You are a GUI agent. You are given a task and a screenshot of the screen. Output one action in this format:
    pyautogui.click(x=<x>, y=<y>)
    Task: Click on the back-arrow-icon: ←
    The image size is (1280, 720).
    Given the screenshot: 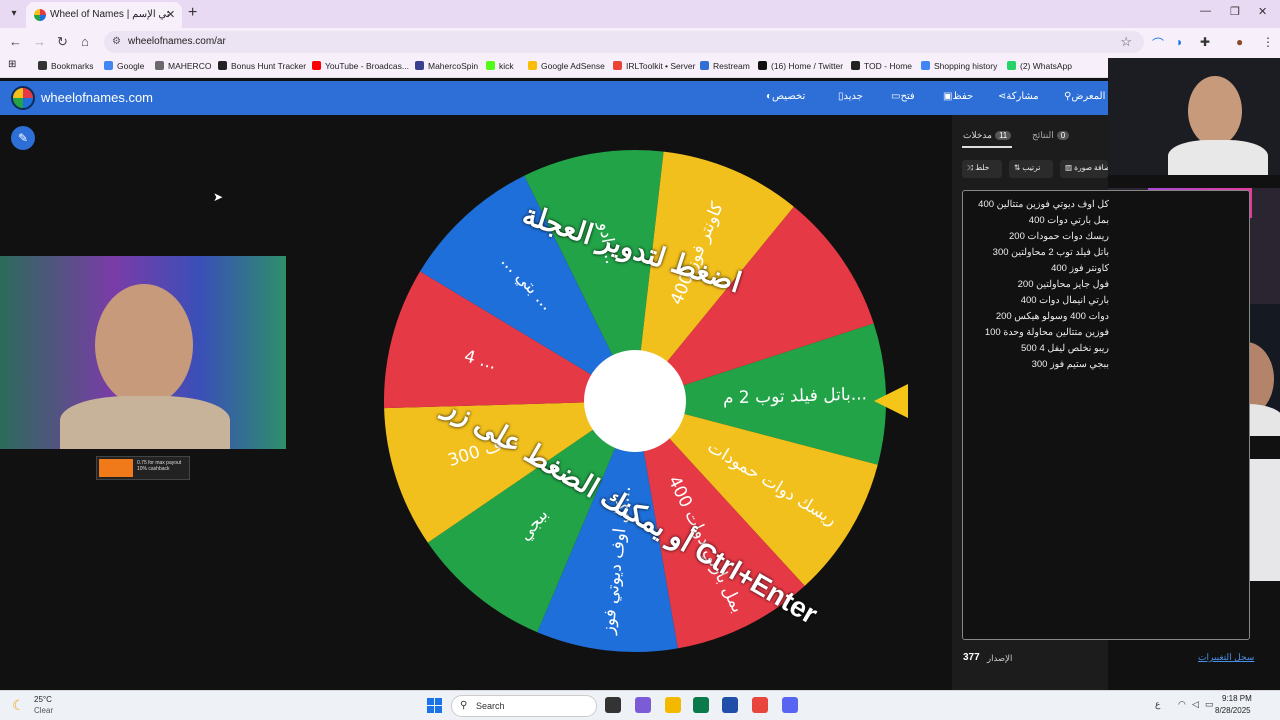 What is the action you would take?
    pyautogui.click(x=15, y=41)
    